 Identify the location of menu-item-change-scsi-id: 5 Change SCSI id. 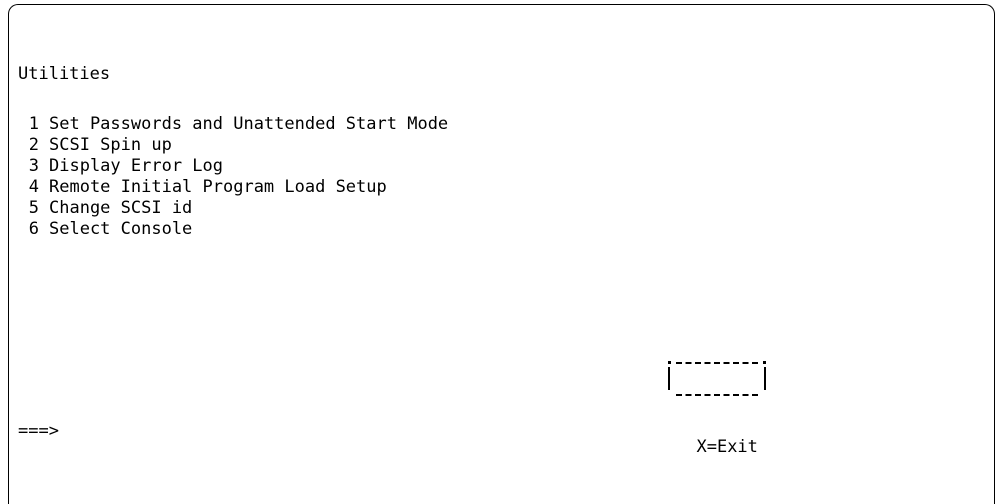
(233, 208).